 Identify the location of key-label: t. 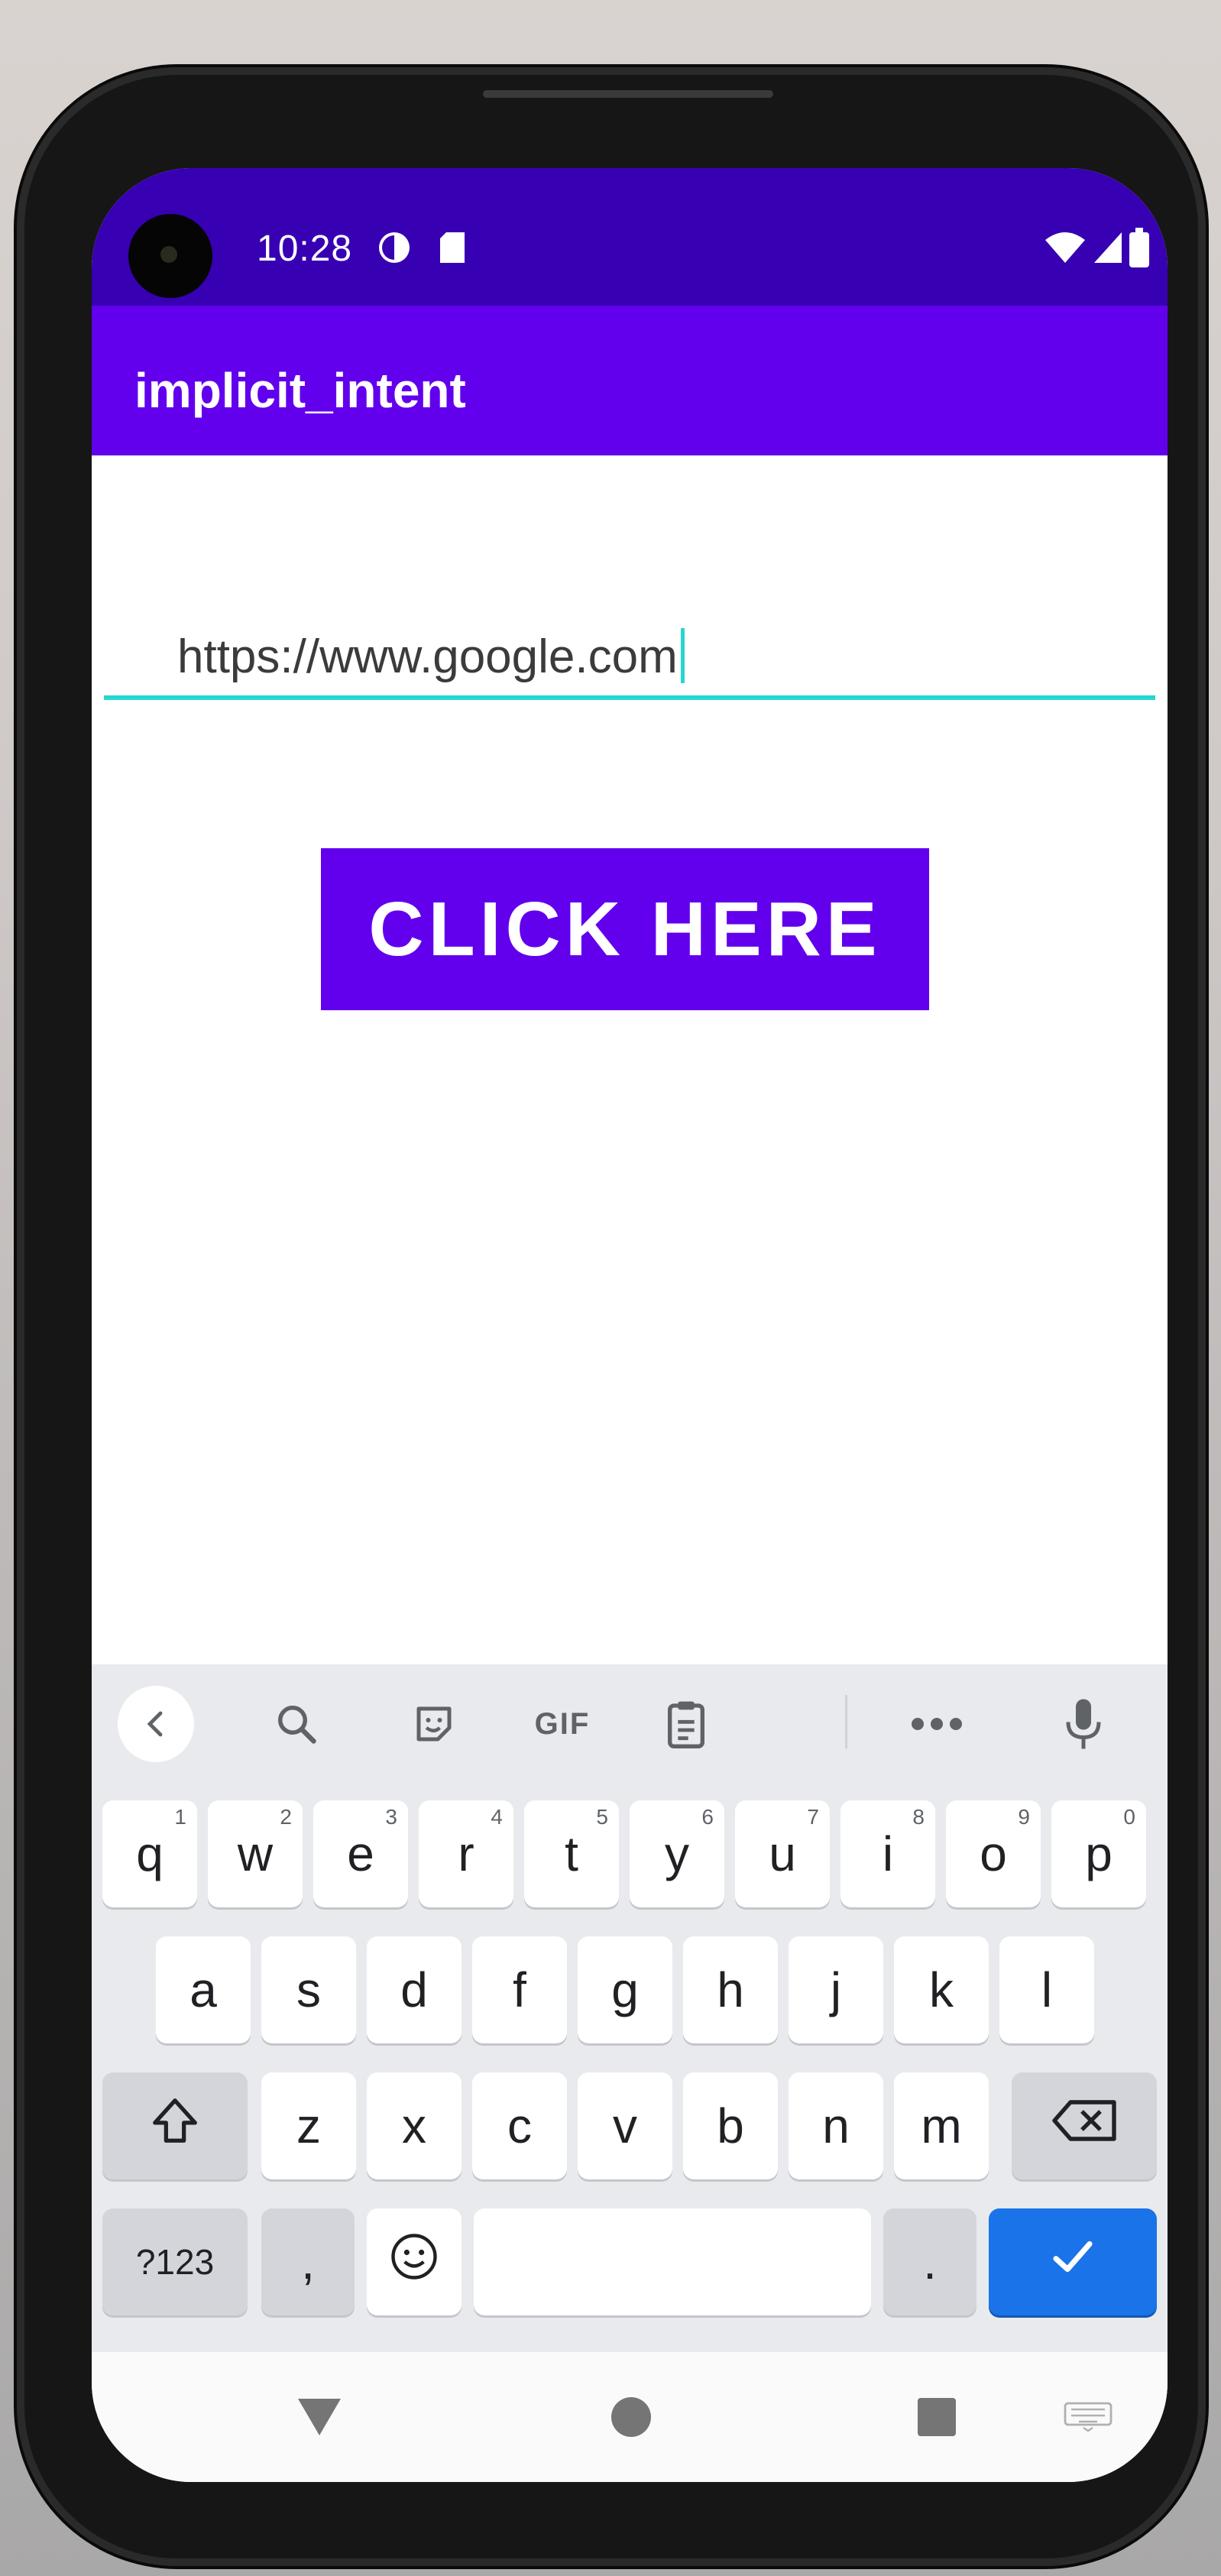
(571, 1853).